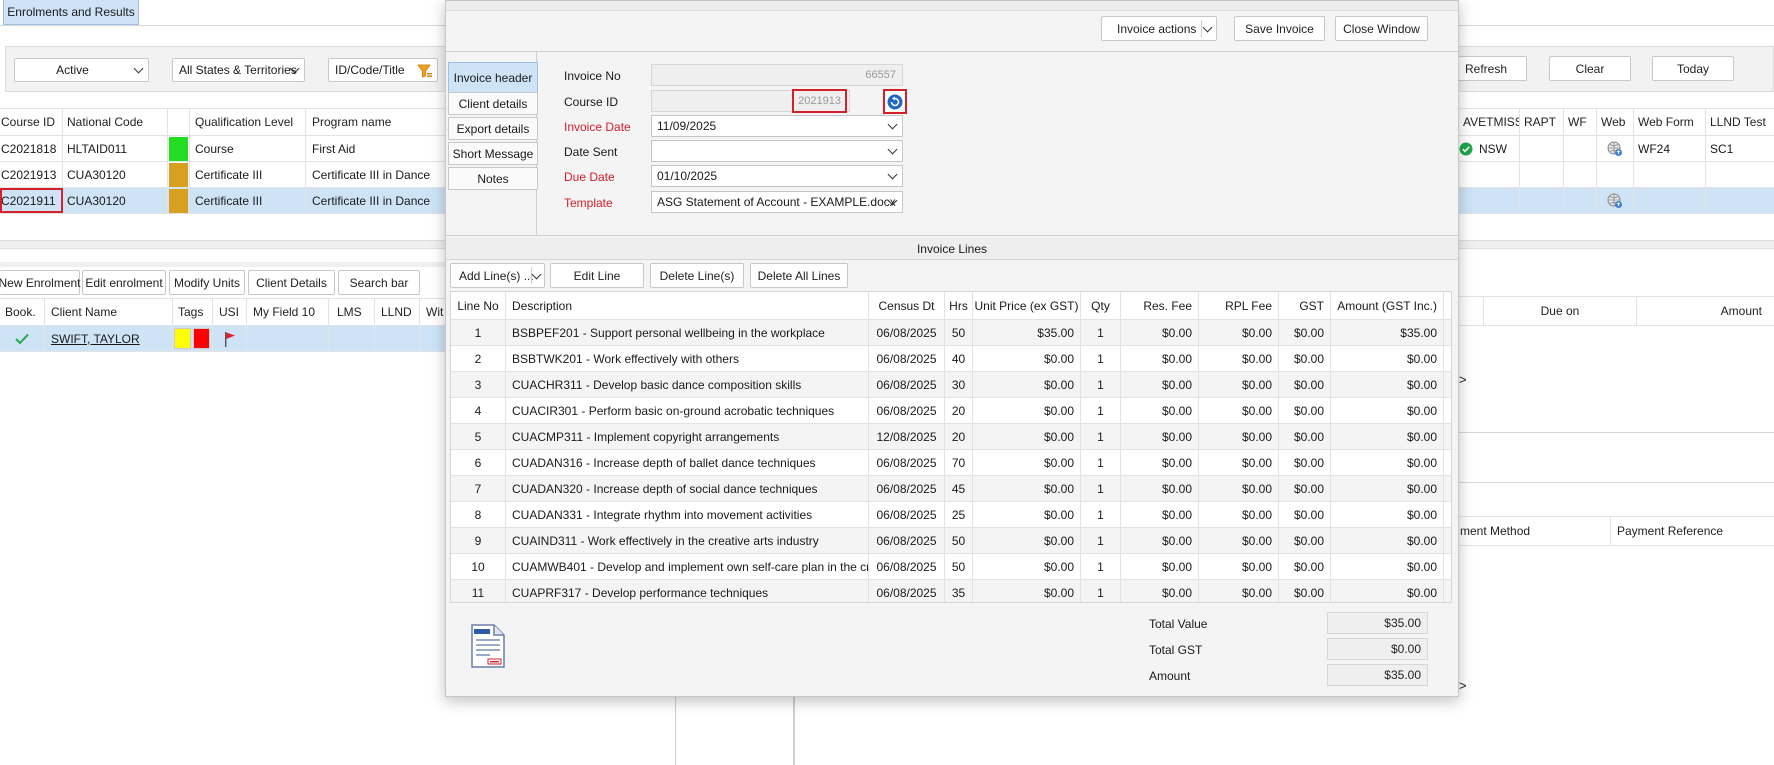 This screenshot has height=765, width=1774. What do you see at coordinates (777, 126) in the screenshot?
I see `invoice-date-picker: 11/09/2025` at bounding box center [777, 126].